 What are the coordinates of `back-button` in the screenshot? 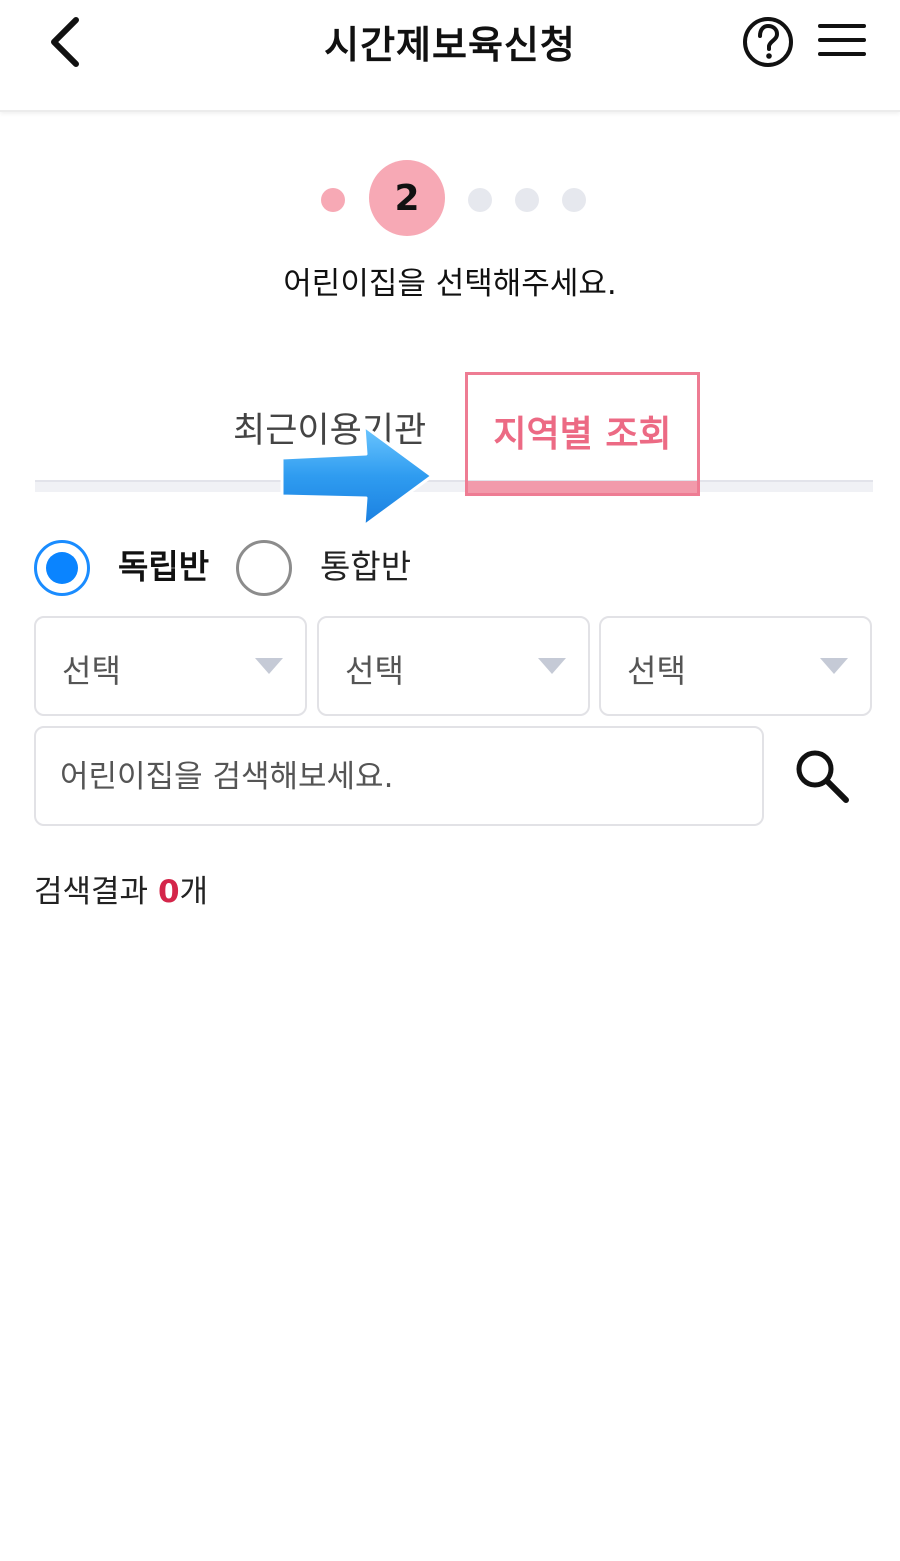 It's located at (68, 42).